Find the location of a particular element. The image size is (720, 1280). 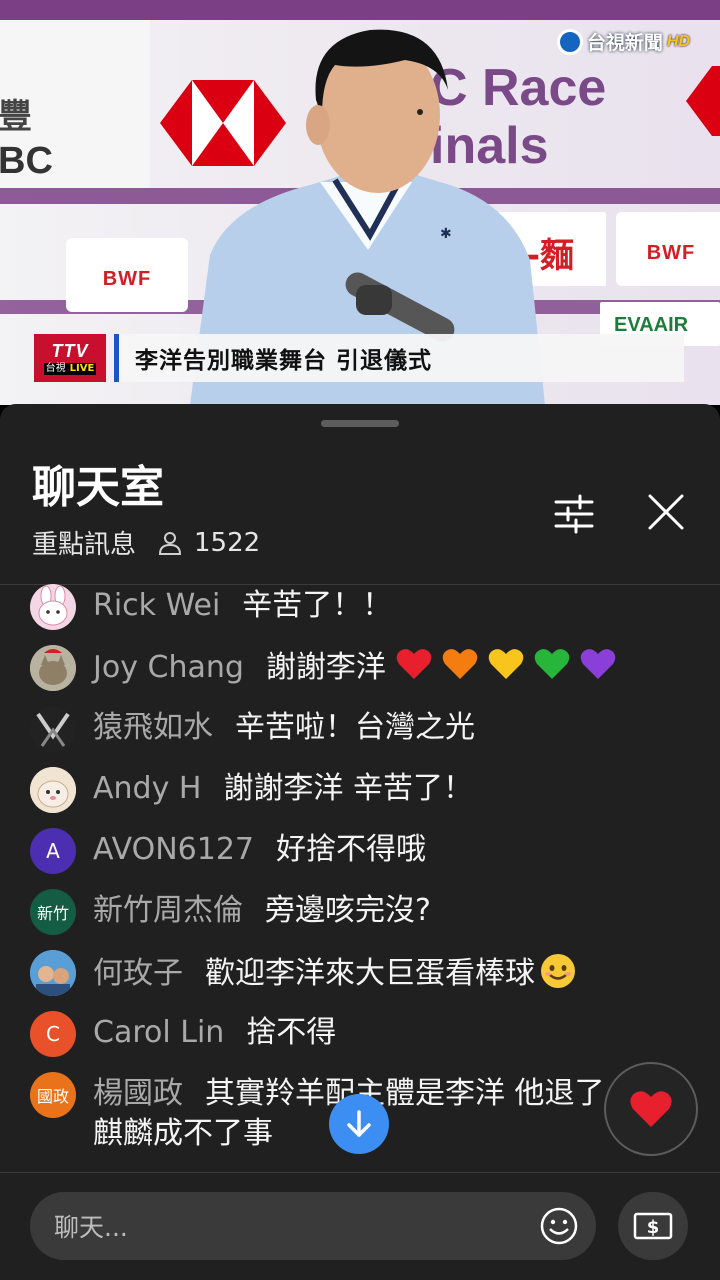

message-text: 謝謝李洋 辛苦了！ is located at coordinates (348, 788).